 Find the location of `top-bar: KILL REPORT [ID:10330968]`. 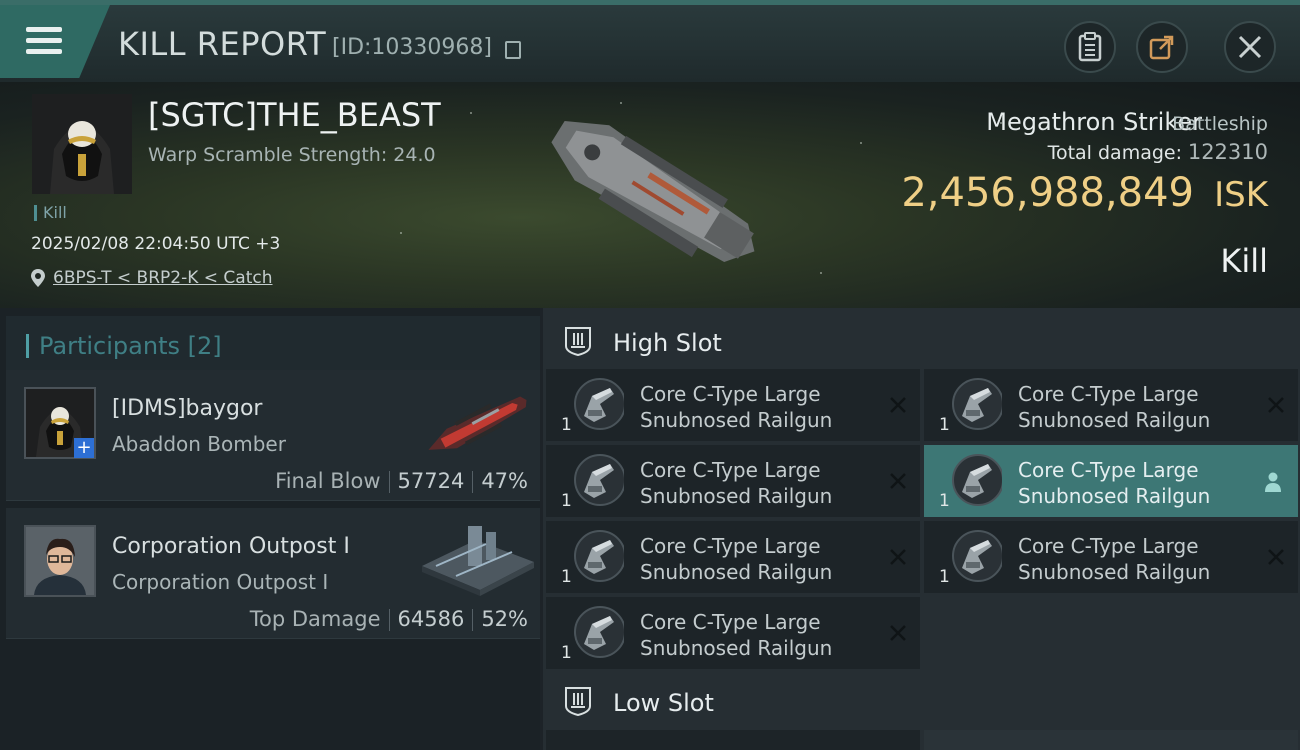

top-bar: KILL REPORT [ID:10330968] is located at coordinates (650, 41).